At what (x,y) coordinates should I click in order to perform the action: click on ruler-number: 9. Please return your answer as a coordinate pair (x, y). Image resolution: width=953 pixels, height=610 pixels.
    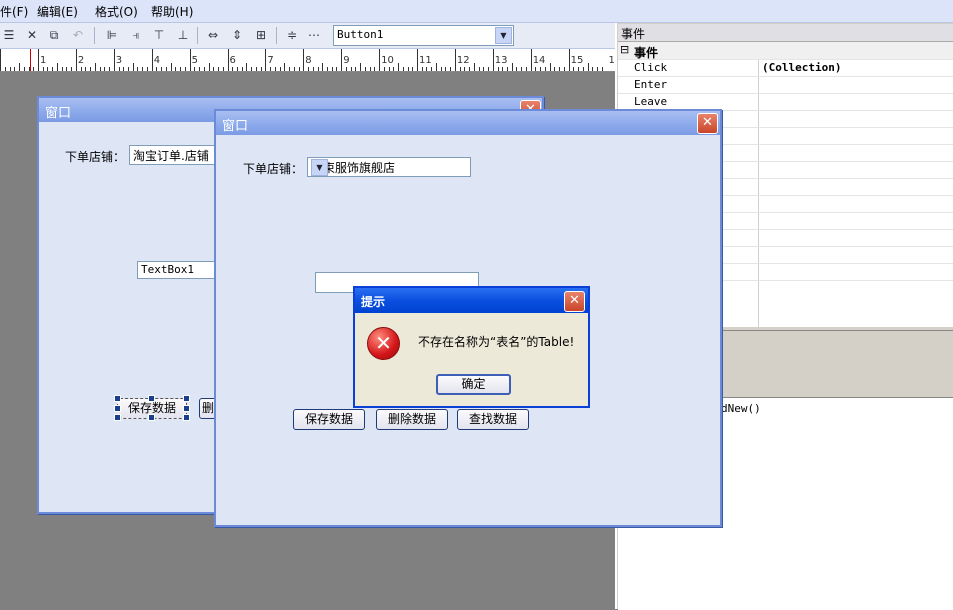
    Looking at the image, I should click on (346, 60).